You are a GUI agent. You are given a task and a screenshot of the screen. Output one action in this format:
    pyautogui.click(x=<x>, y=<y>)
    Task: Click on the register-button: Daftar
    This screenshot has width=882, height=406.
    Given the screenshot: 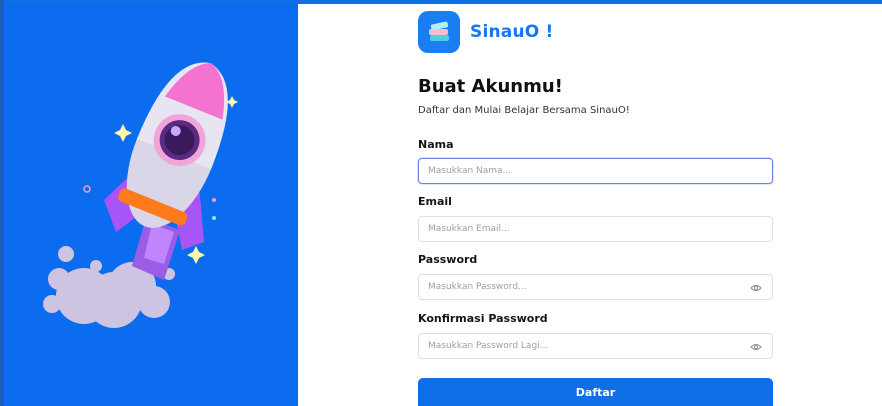 What is the action you would take?
    pyautogui.click(x=595, y=392)
    